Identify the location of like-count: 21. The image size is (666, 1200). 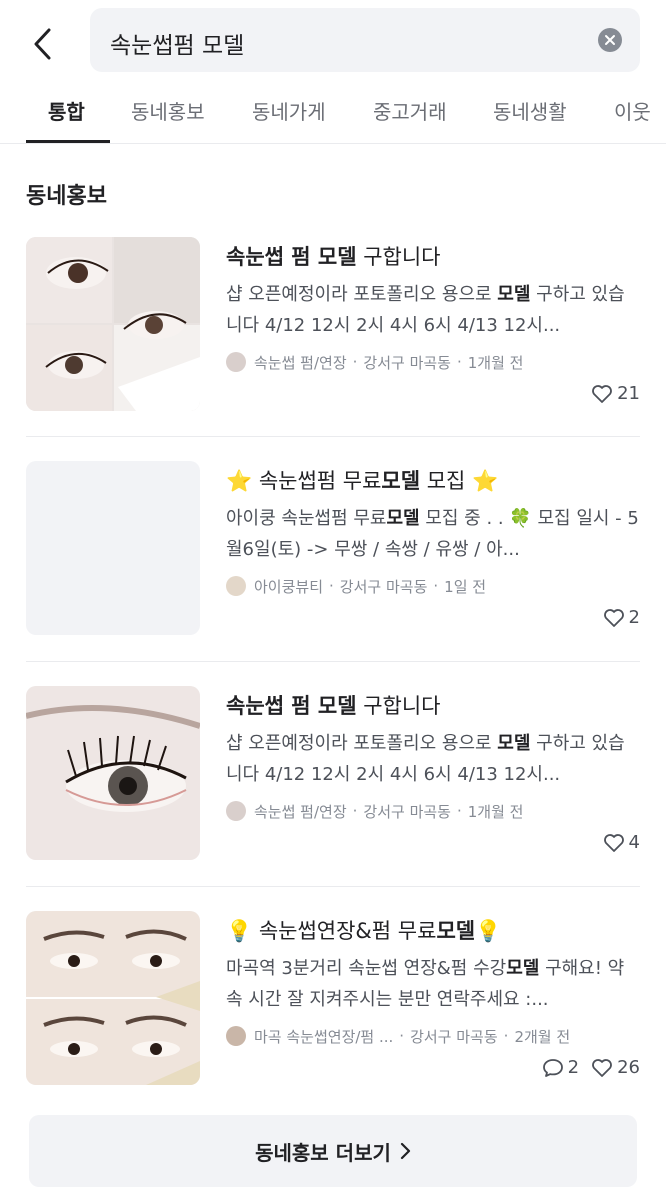
(615, 393).